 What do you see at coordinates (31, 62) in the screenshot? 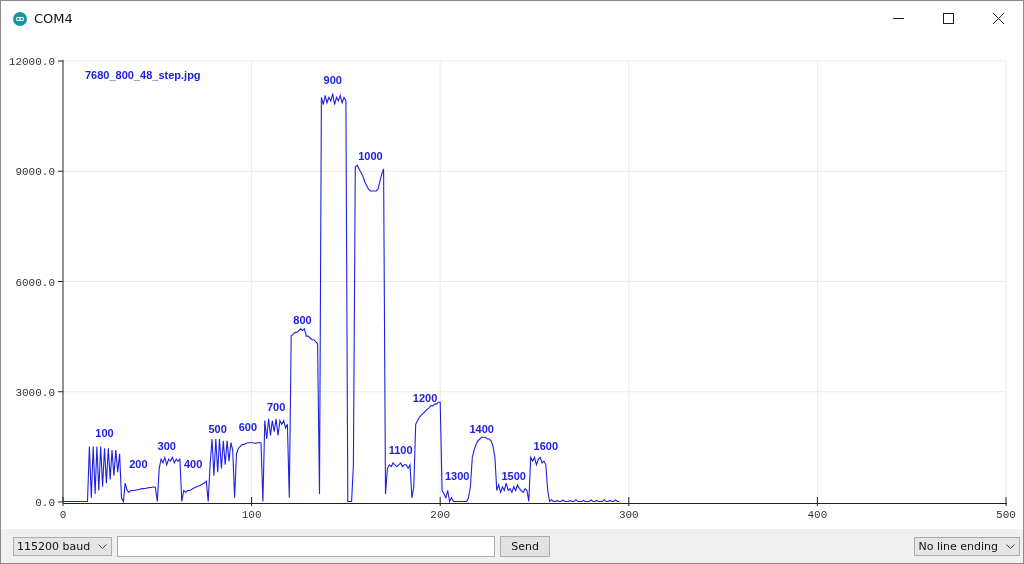
I see `axis-tick-label: 12000.0` at bounding box center [31, 62].